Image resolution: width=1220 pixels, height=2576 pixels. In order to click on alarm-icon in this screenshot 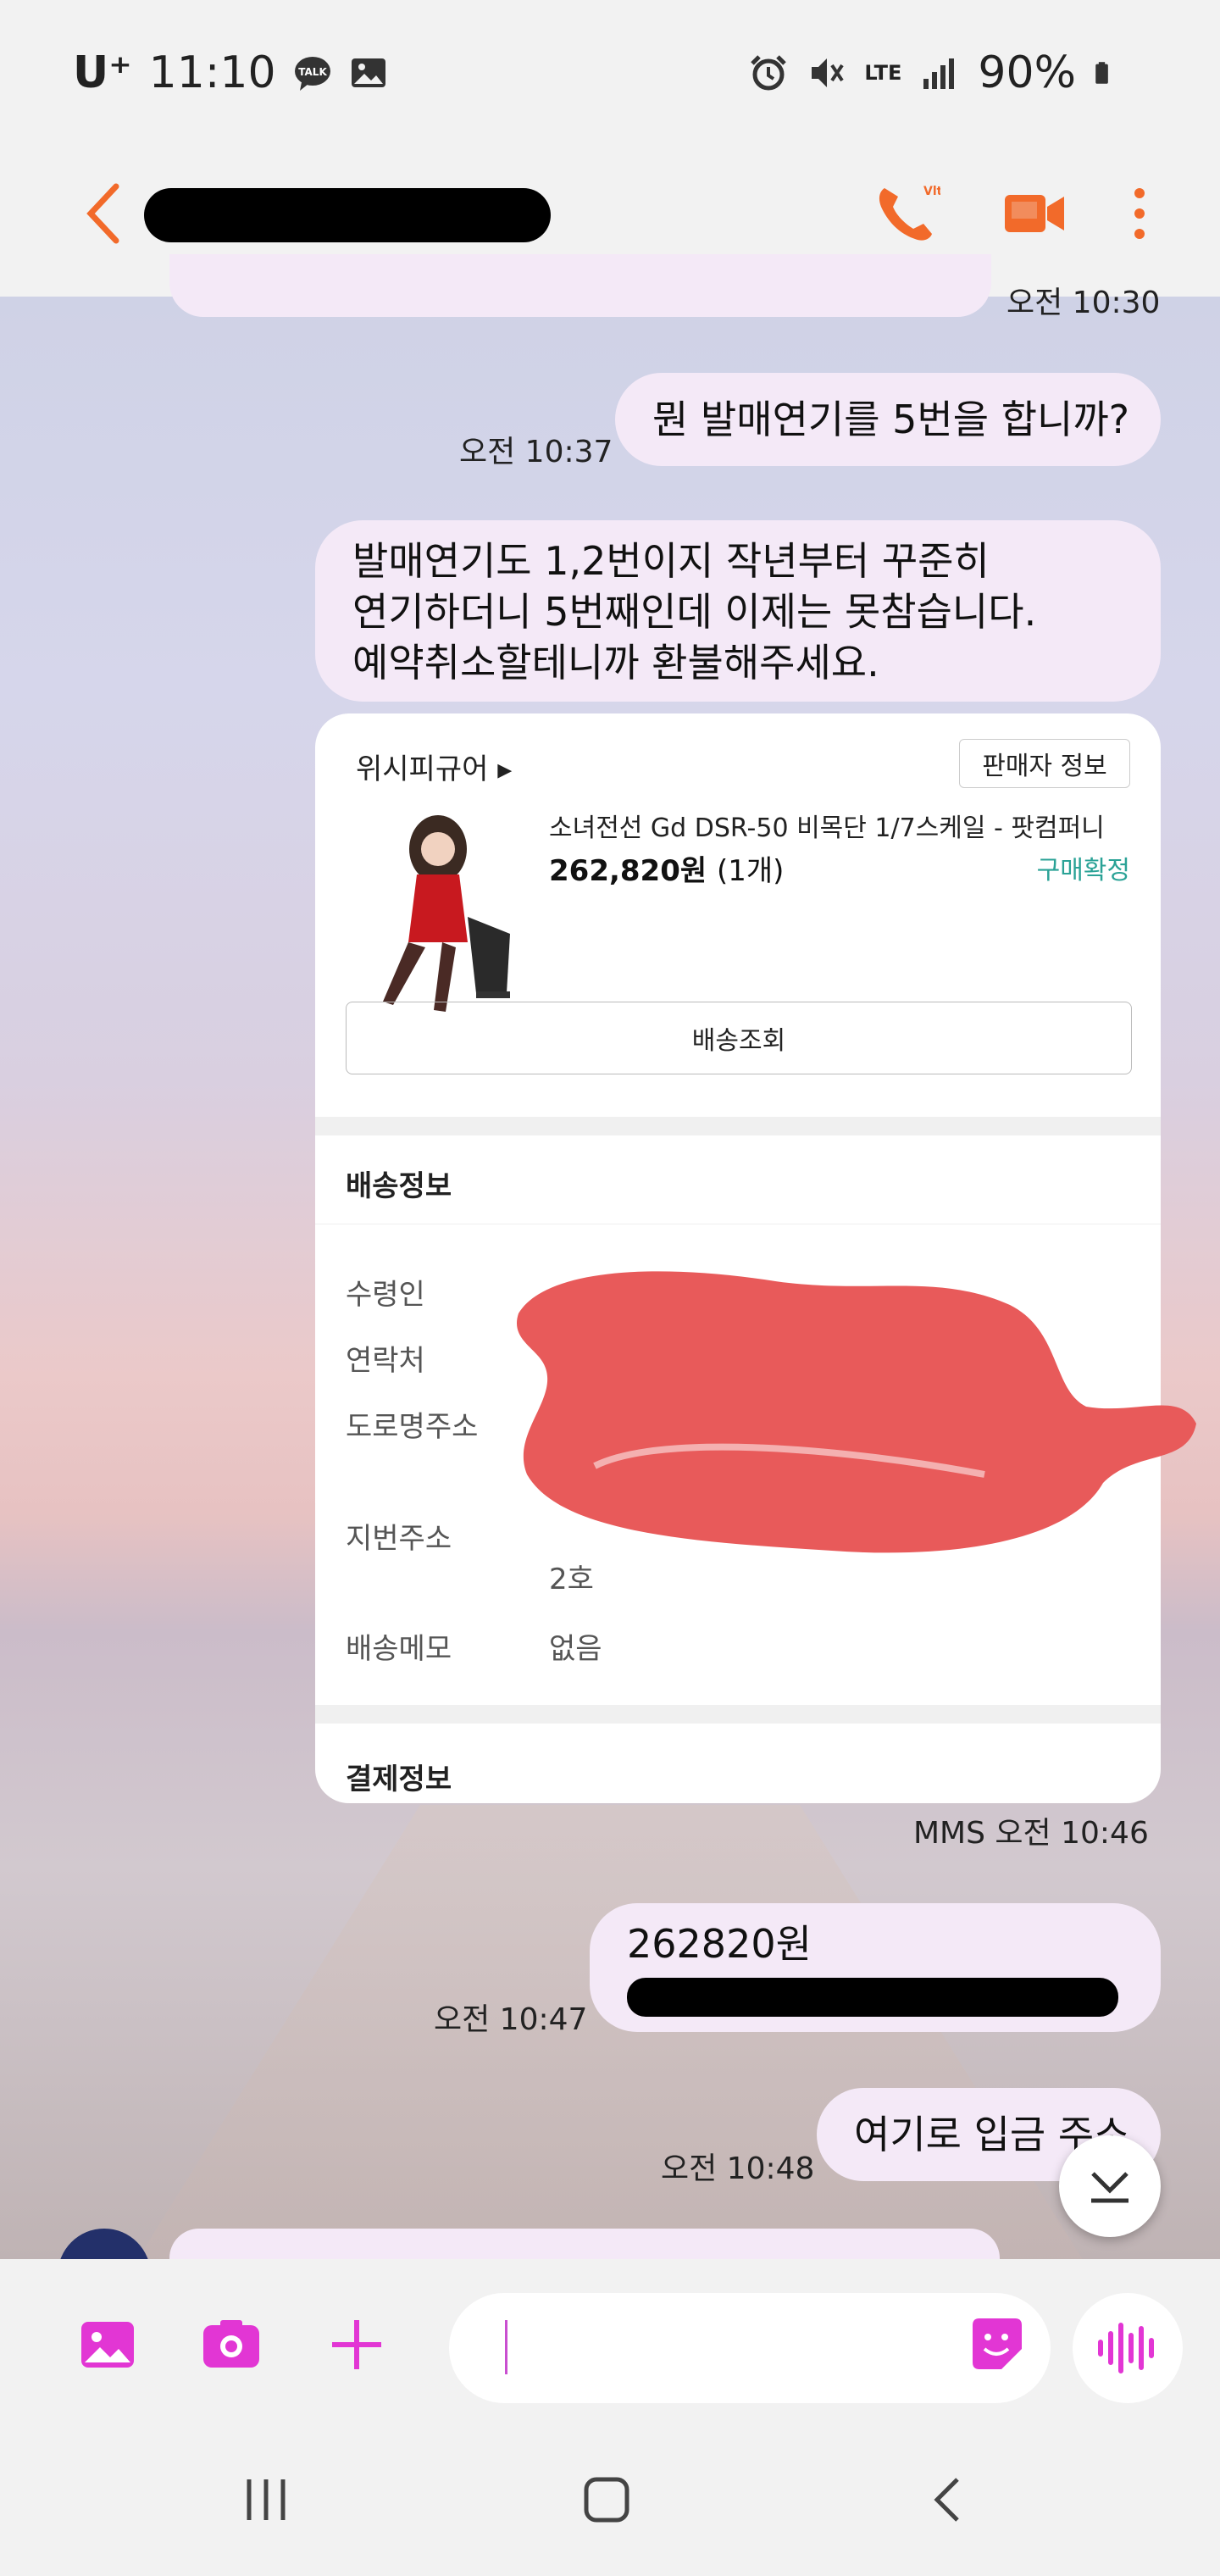, I will do `click(769, 73)`.